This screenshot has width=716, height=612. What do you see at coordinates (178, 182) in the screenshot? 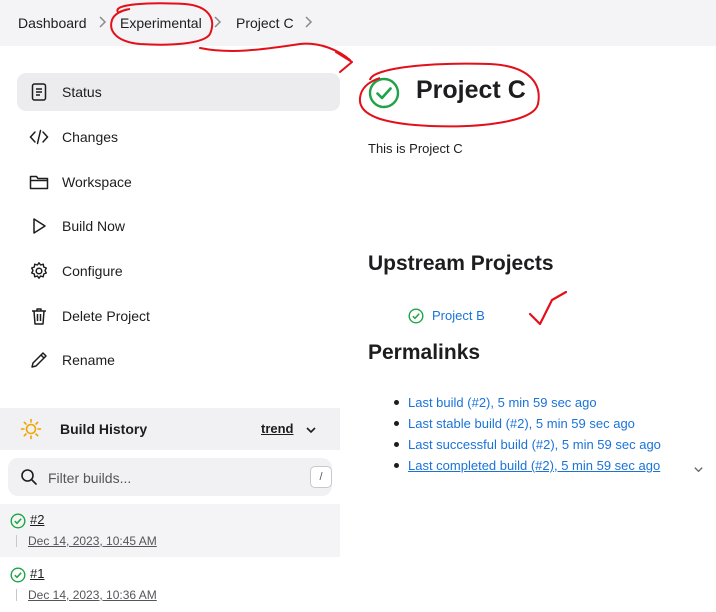
I see `sidebar-item-workspace: Workspace` at bounding box center [178, 182].